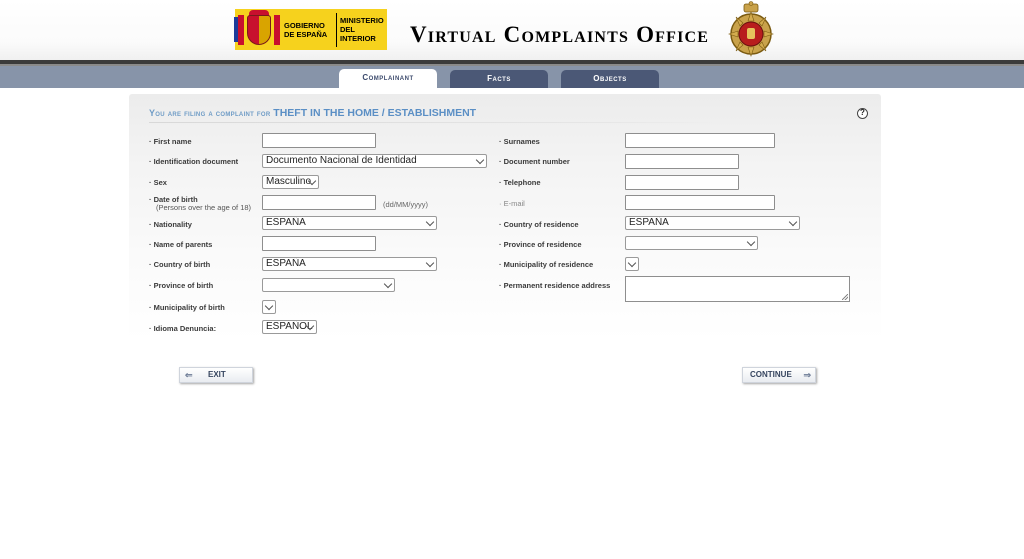 The height and width of the screenshot is (559, 1024). What do you see at coordinates (534, 161) in the screenshot?
I see `document-number-label: · Document number` at bounding box center [534, 161].